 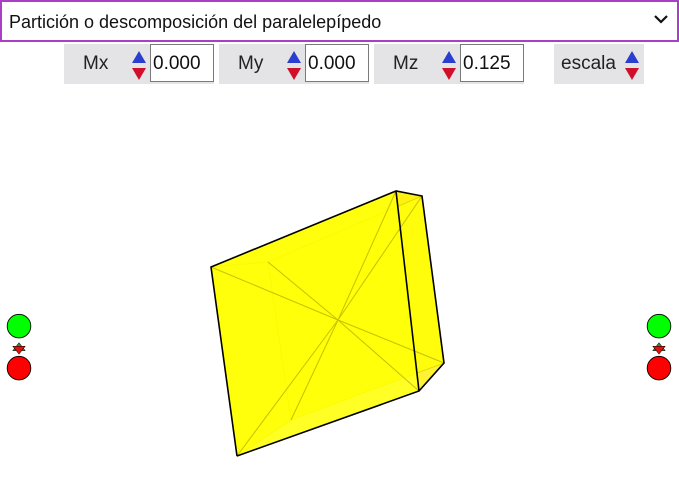 I want to click on left-side-controls, so click(x=19, y=347).